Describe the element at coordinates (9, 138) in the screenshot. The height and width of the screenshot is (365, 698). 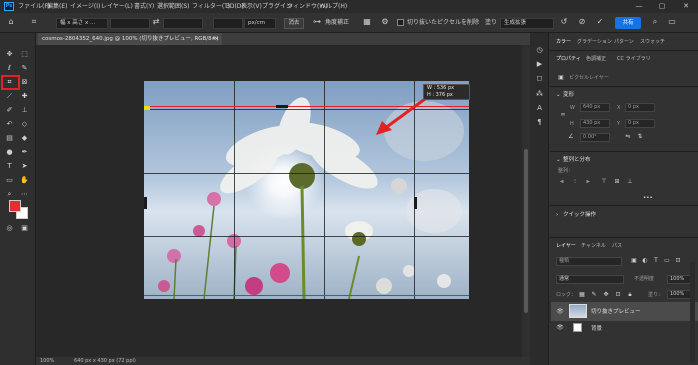
I see `gradient-tool-icon: ▤` at that location.